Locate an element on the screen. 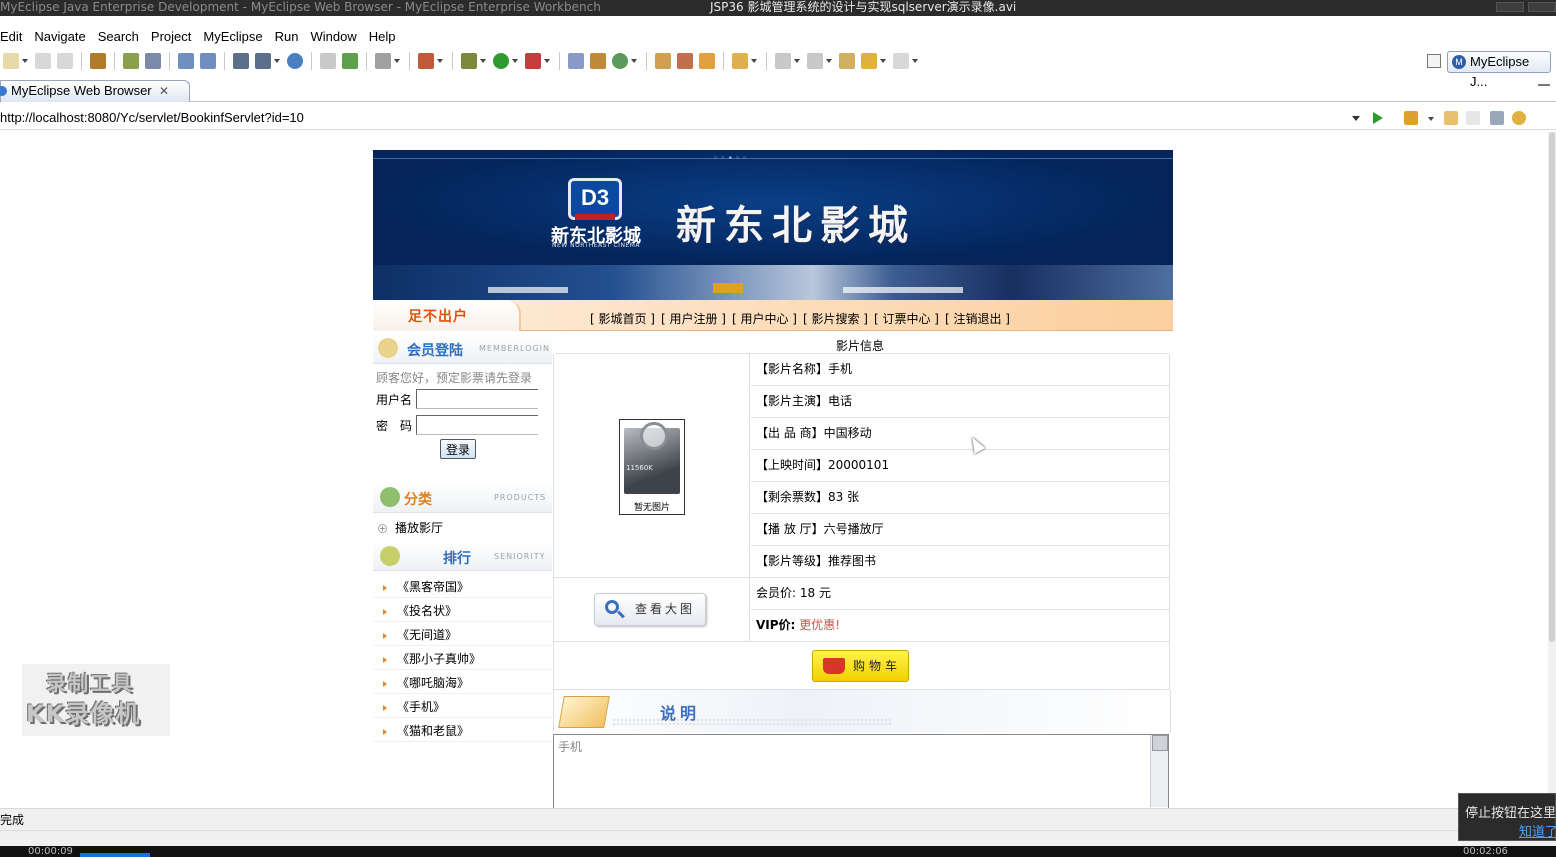  description-scrollbar is located at coordinates (1159, 771).